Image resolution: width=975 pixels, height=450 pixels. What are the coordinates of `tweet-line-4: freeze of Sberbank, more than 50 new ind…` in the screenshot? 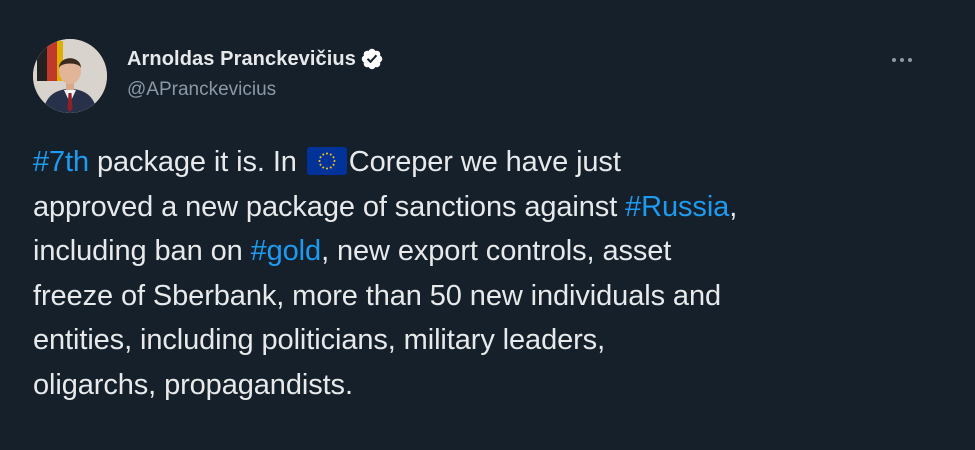 It's located at (377, 295).